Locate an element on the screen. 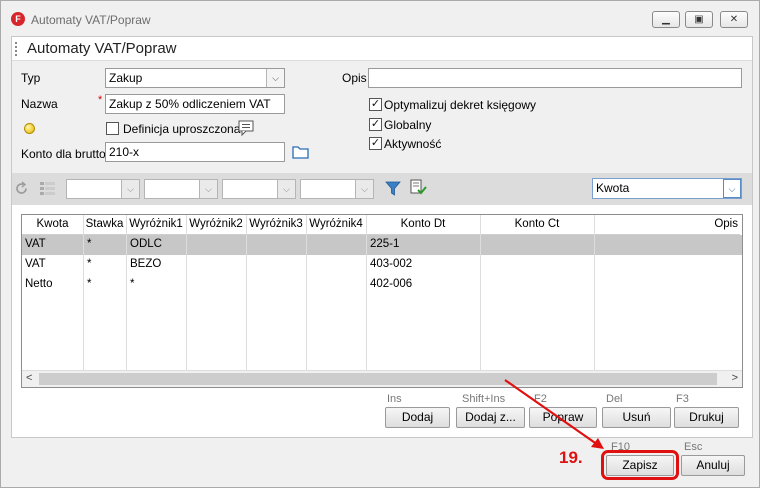  folder-icon is located at coordinates (301, 151).